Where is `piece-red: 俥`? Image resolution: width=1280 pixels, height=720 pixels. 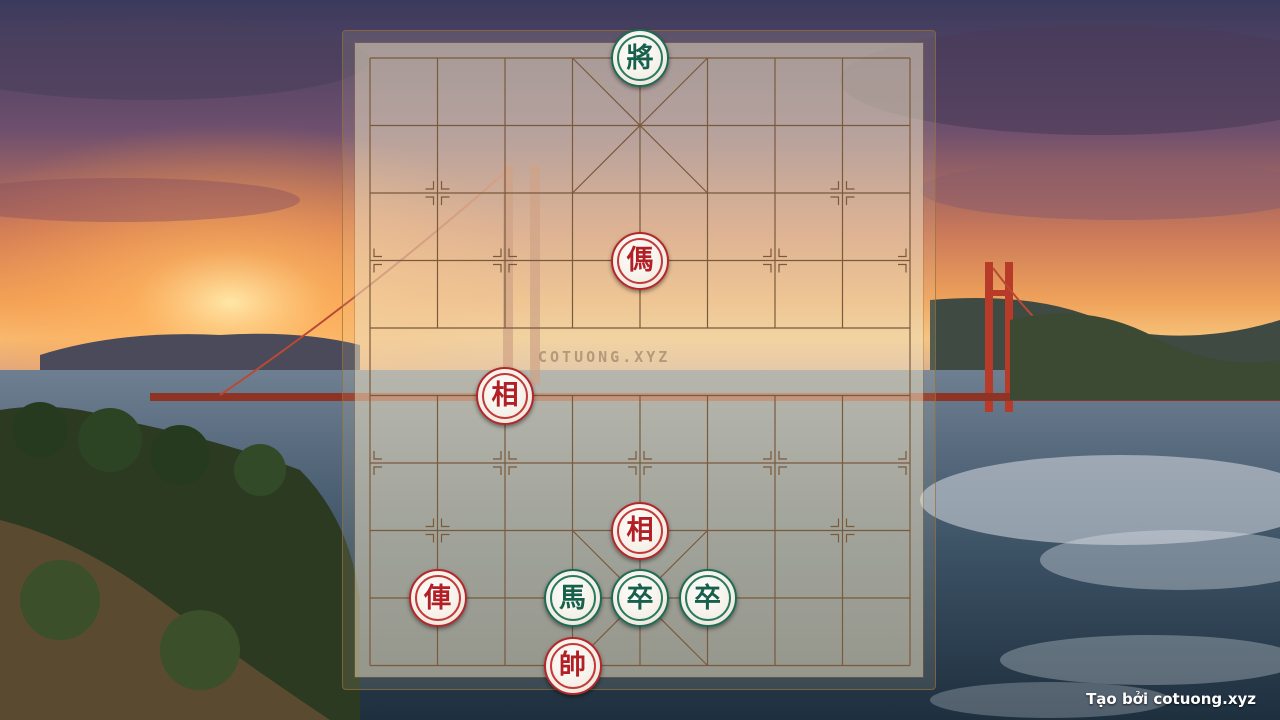 piece-red: 俥 is located at coordinates (437, 598).